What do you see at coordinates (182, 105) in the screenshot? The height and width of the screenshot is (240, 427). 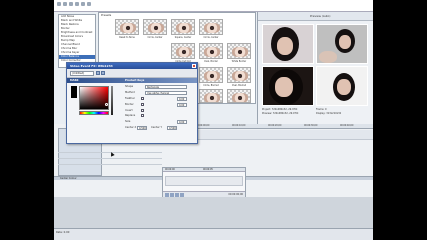 I see `border-value: 0.00` at bounding box center [182, 105].